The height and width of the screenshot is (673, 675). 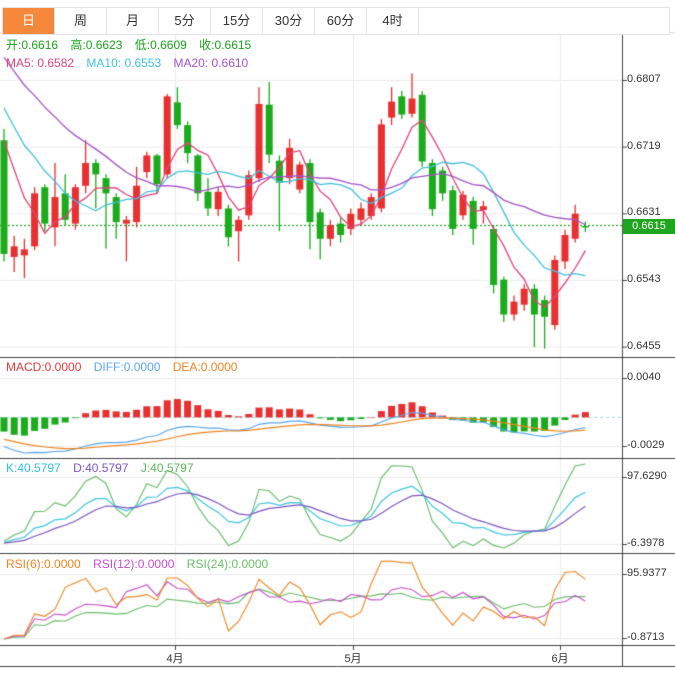 I want to click on ma5-label: MA5:, so click(x=20, y=63).